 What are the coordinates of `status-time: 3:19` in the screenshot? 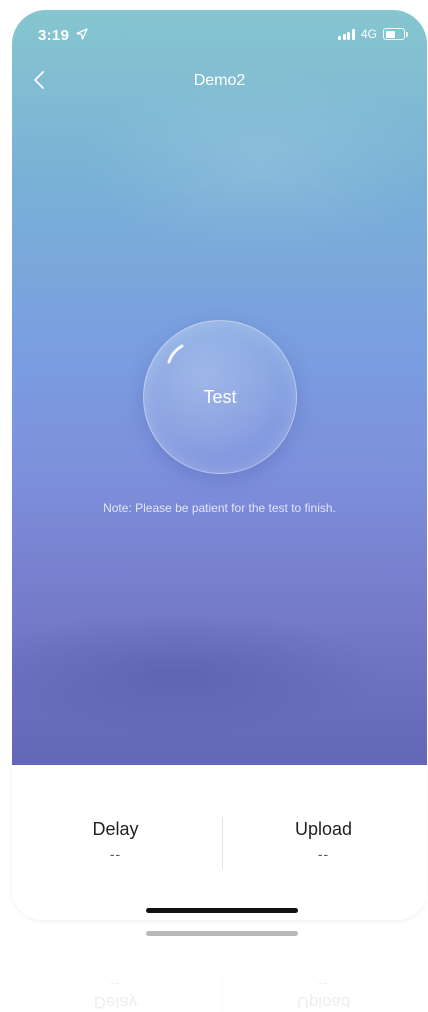 It's located at (54, 35).